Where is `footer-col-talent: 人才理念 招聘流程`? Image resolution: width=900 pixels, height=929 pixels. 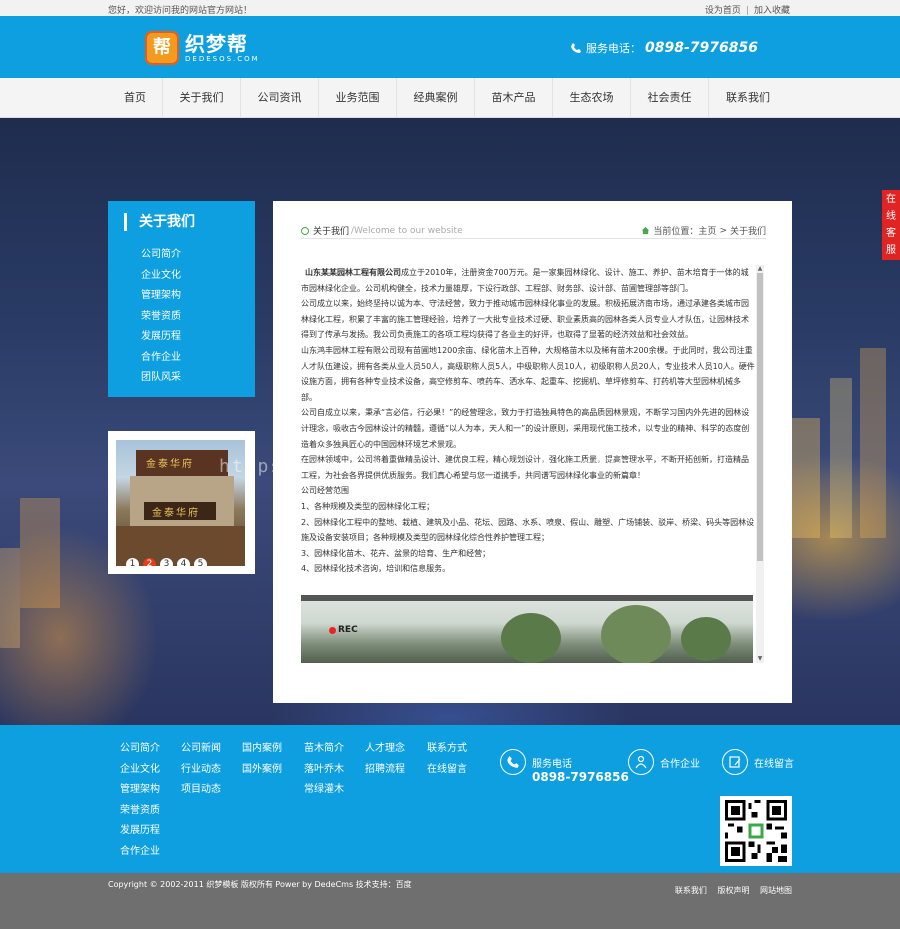 footer-col-talent: 人才理念 招聘流程 is located at coordinates (385, 759).